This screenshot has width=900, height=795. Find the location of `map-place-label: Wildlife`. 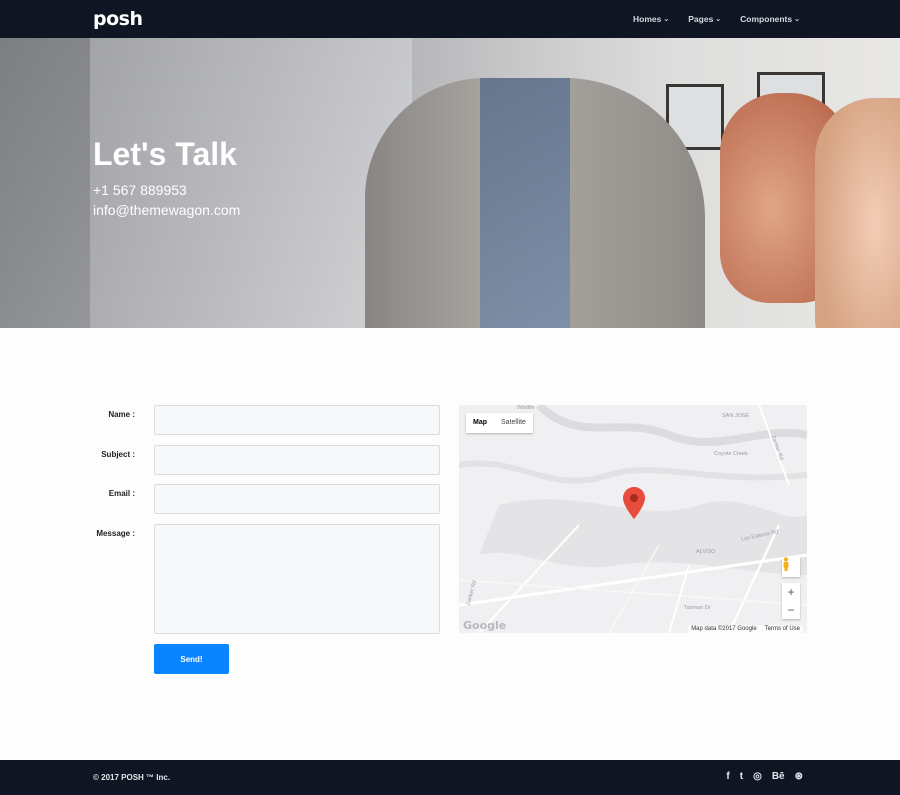

map-place-label: Wildlife is located at coordinates (526, 408).